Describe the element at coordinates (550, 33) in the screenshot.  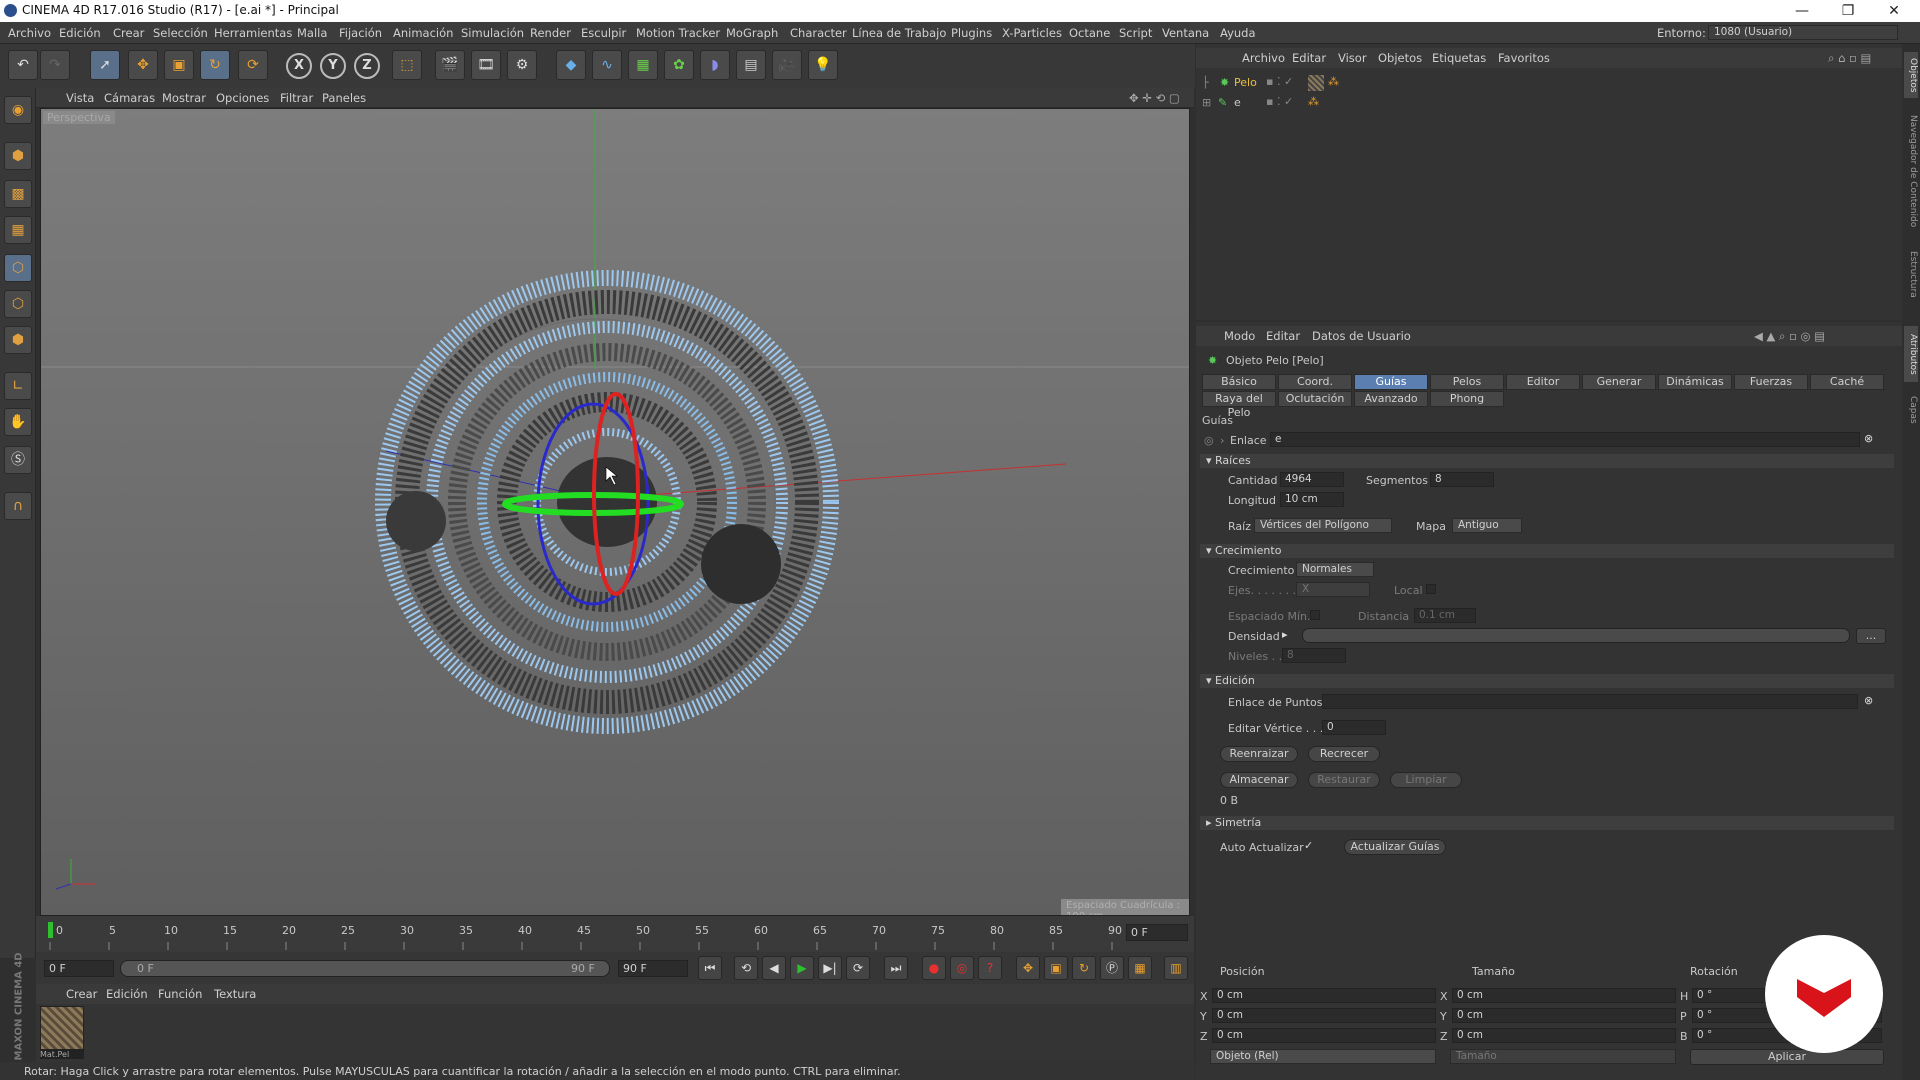
I see `menu-render: Render` at that location.